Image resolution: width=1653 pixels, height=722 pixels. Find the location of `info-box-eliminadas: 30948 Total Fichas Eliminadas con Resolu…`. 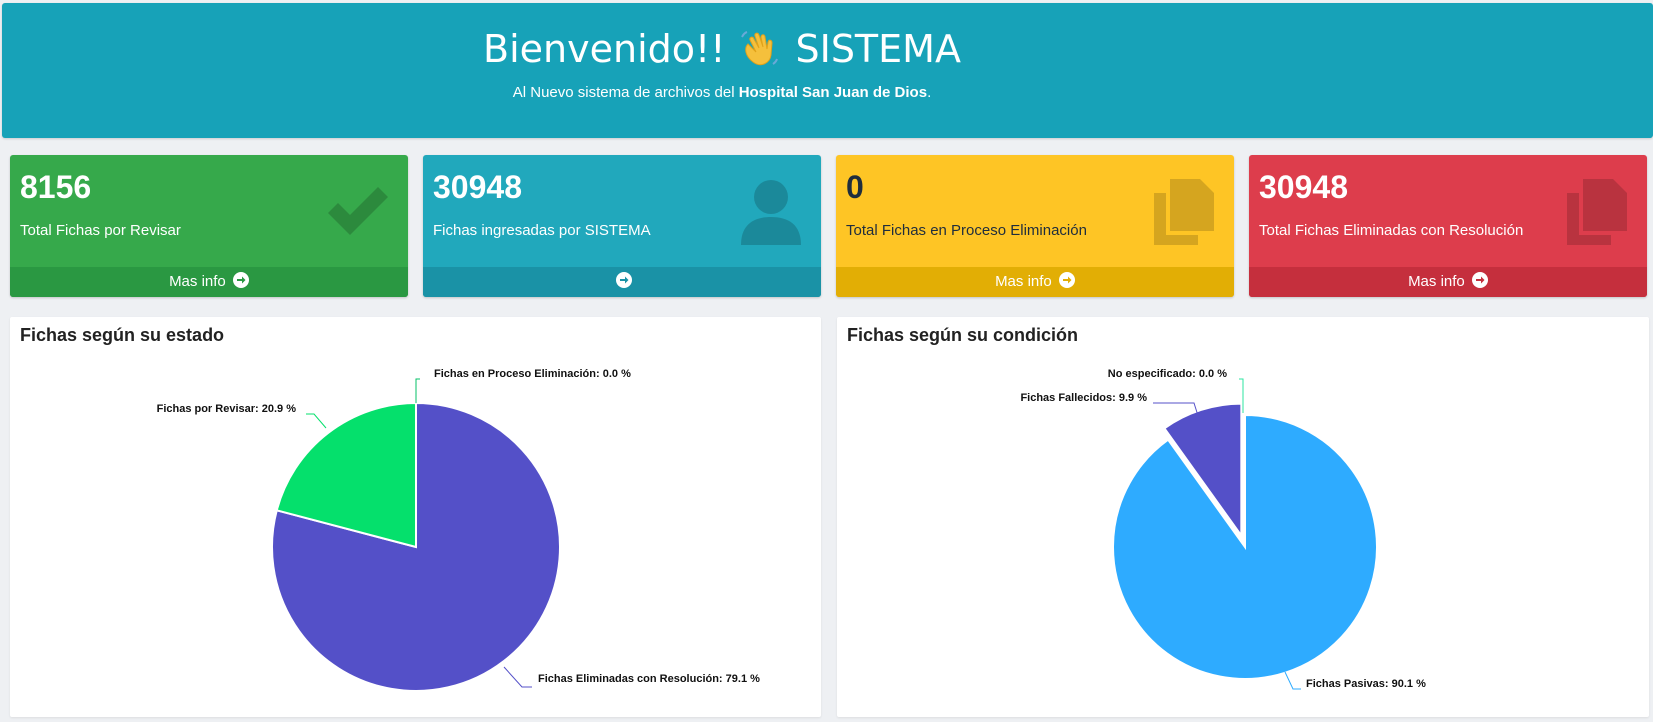

info-box-eliminadas: 30948 Total Fichas Eliminadas con Resolu… is located at coordinates (1448, 226).